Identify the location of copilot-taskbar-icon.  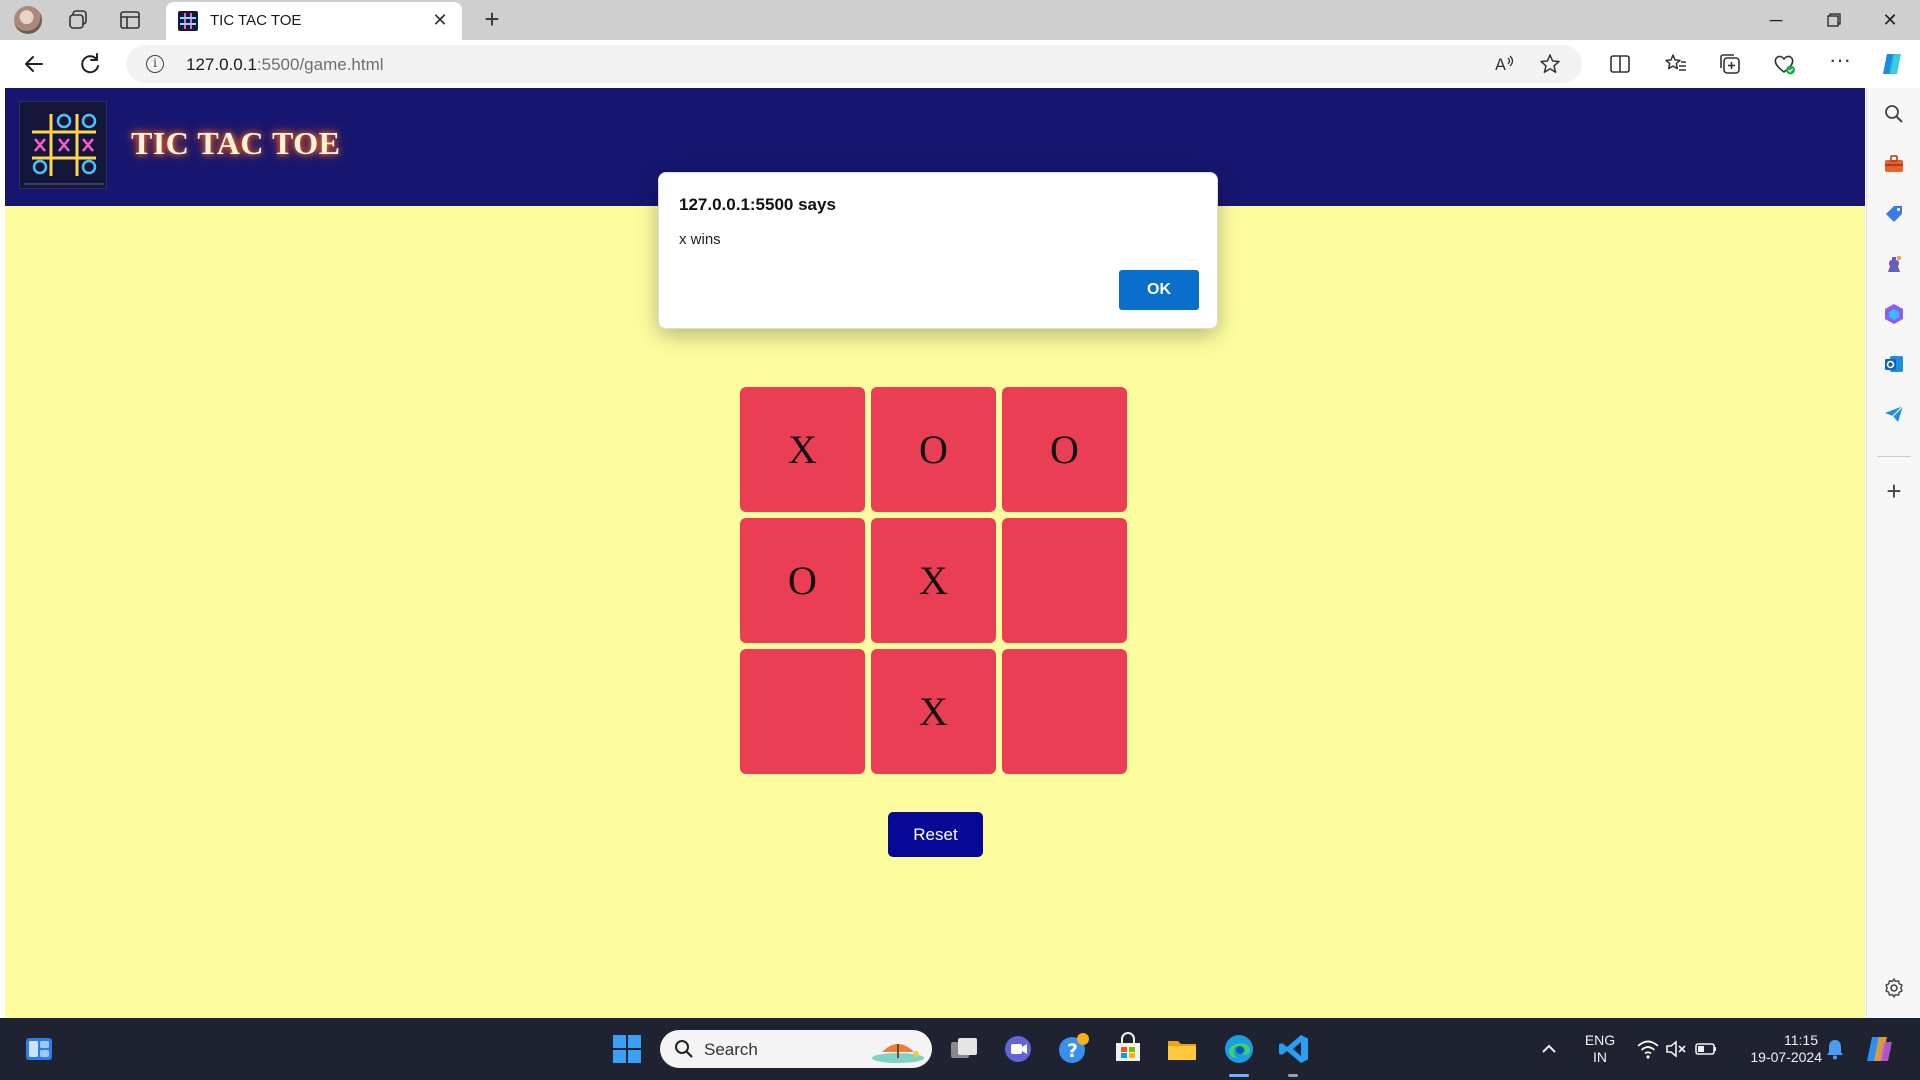
(1879, 1049).